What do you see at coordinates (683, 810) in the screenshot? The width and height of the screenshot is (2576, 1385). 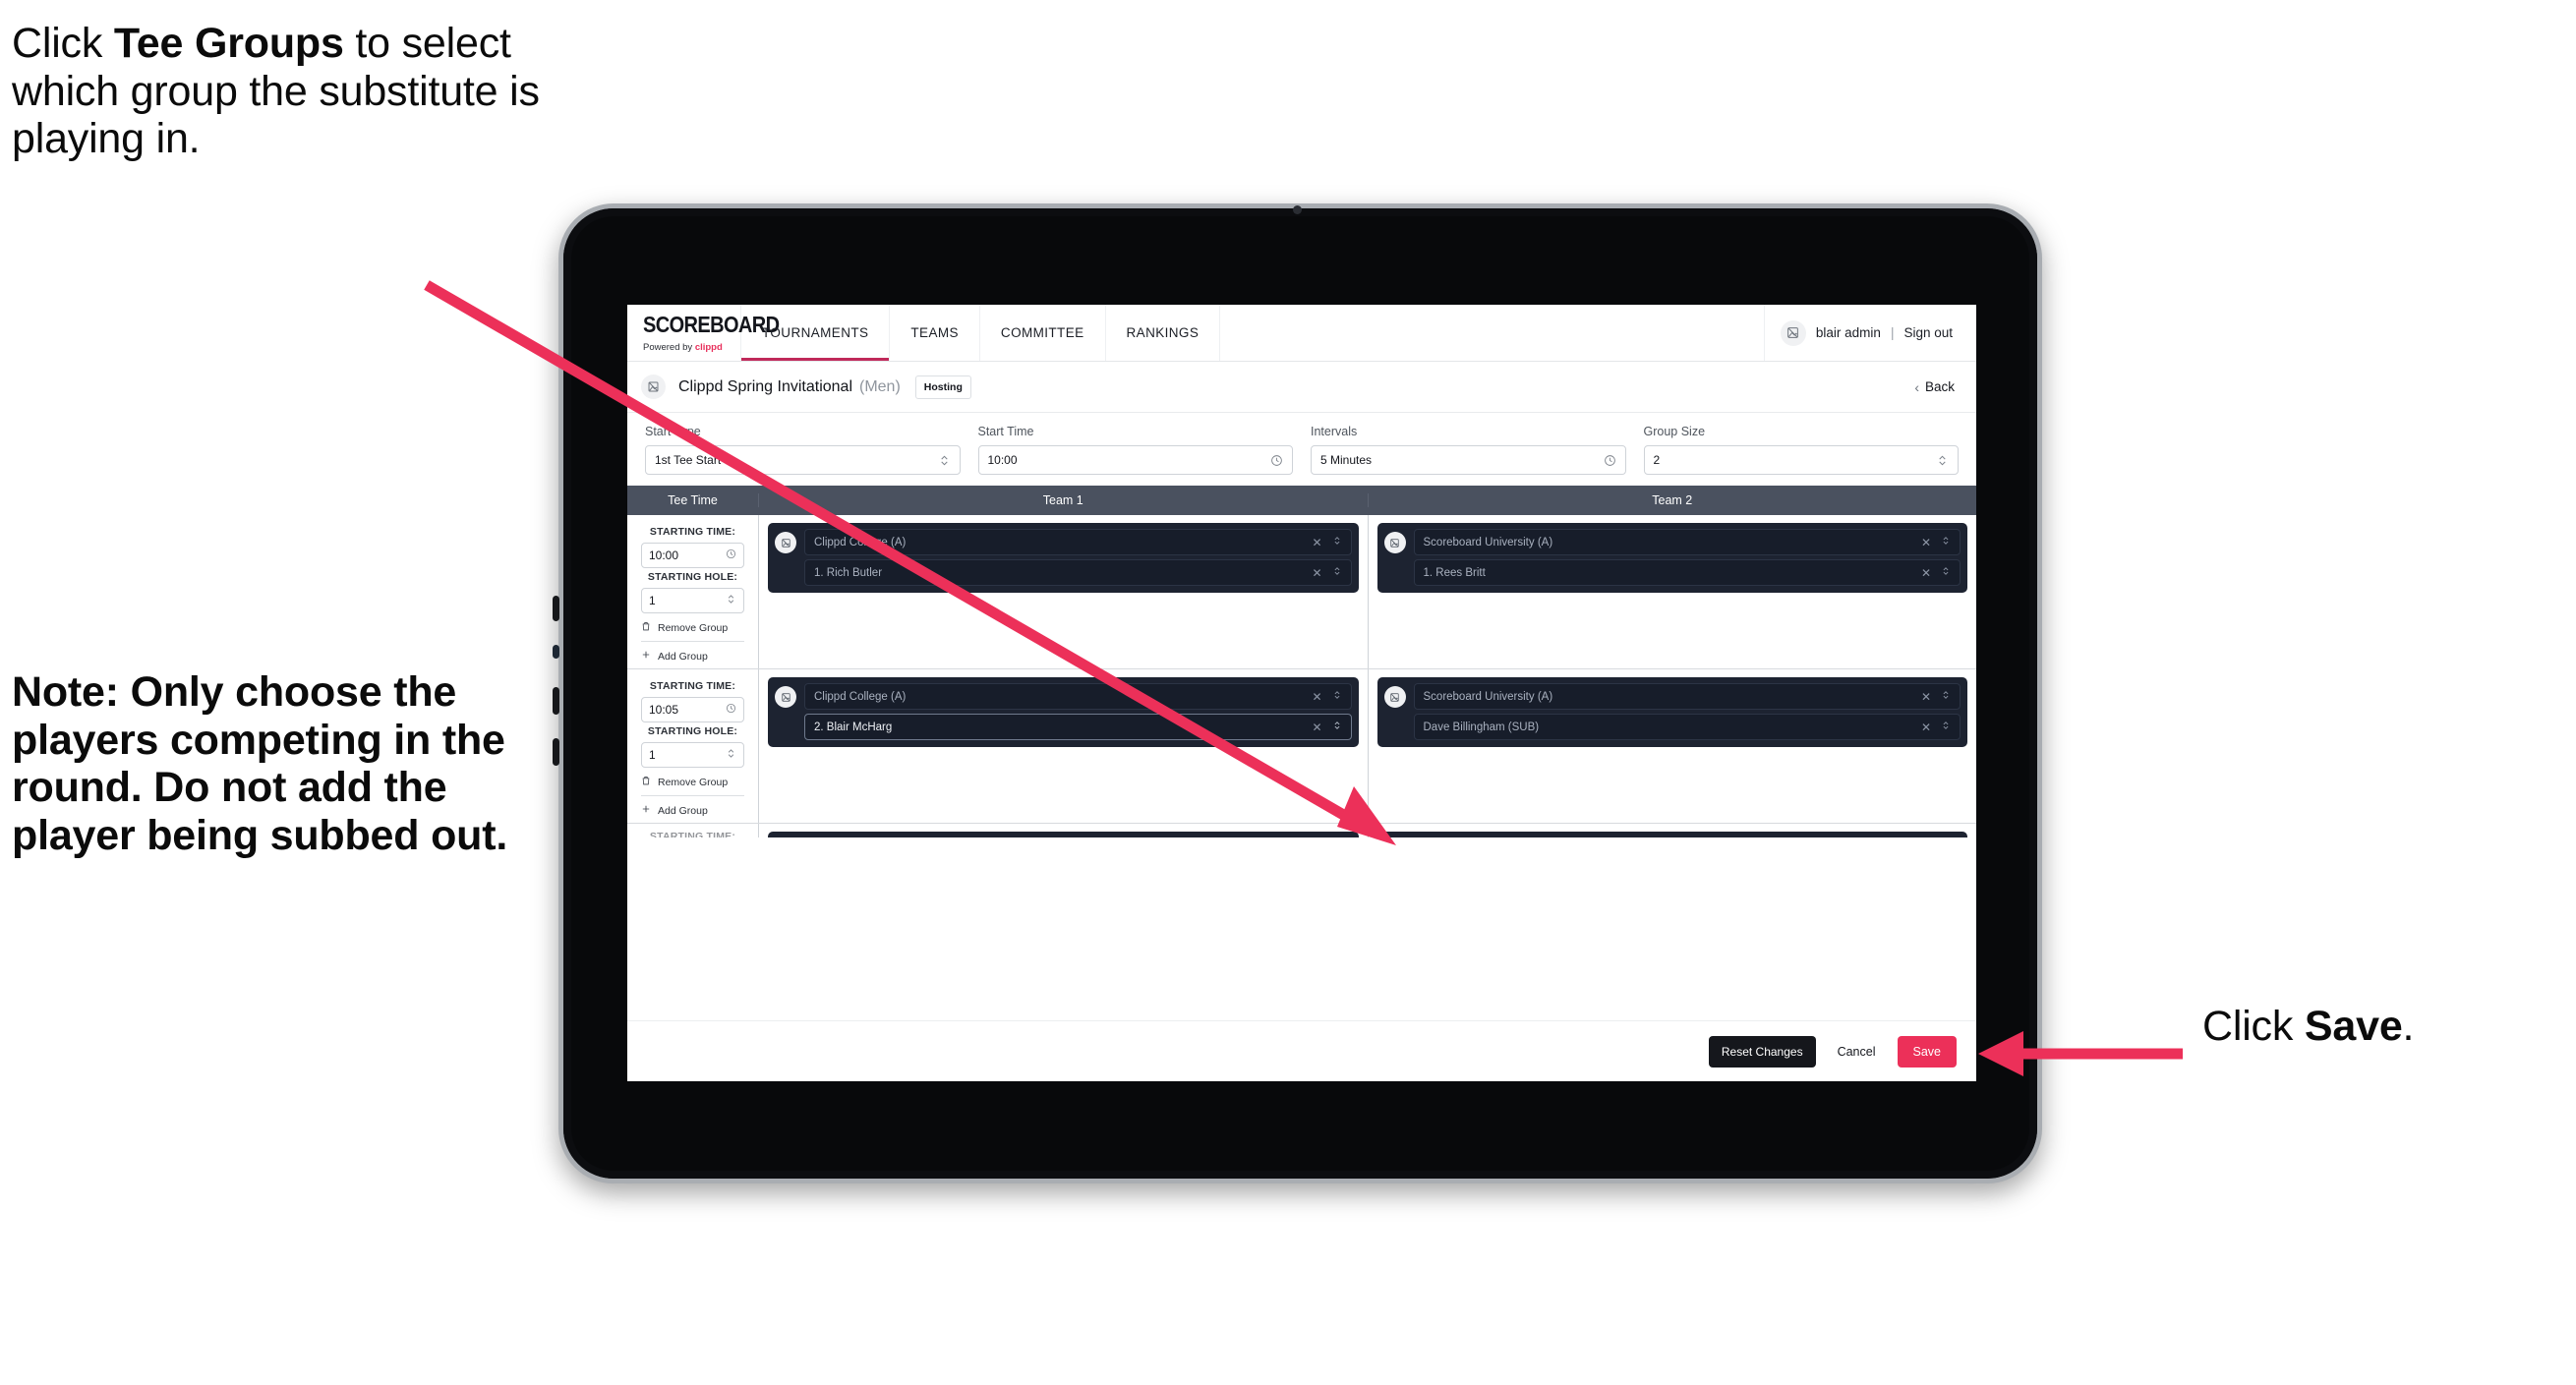 I see `add-group-label: Add Group` at bounding box center [683, 810].